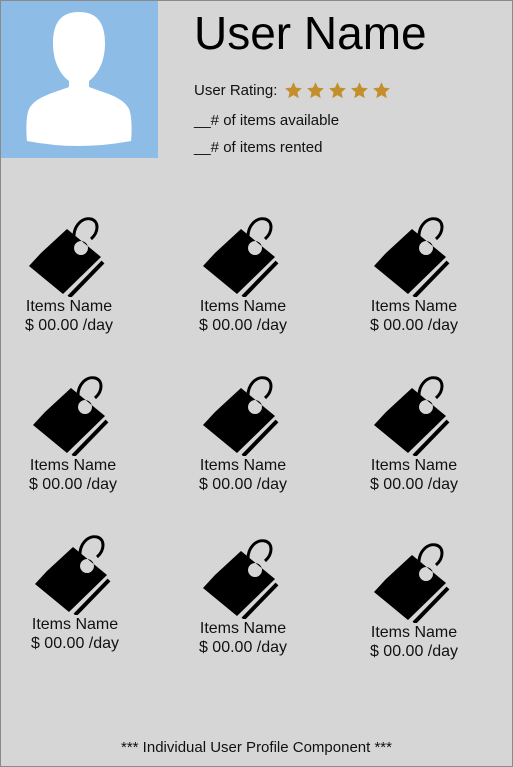 Image resolution: width=513 pixels, height=767 pixels. I want to click on user-silhouette-icon, so click(79, 79).